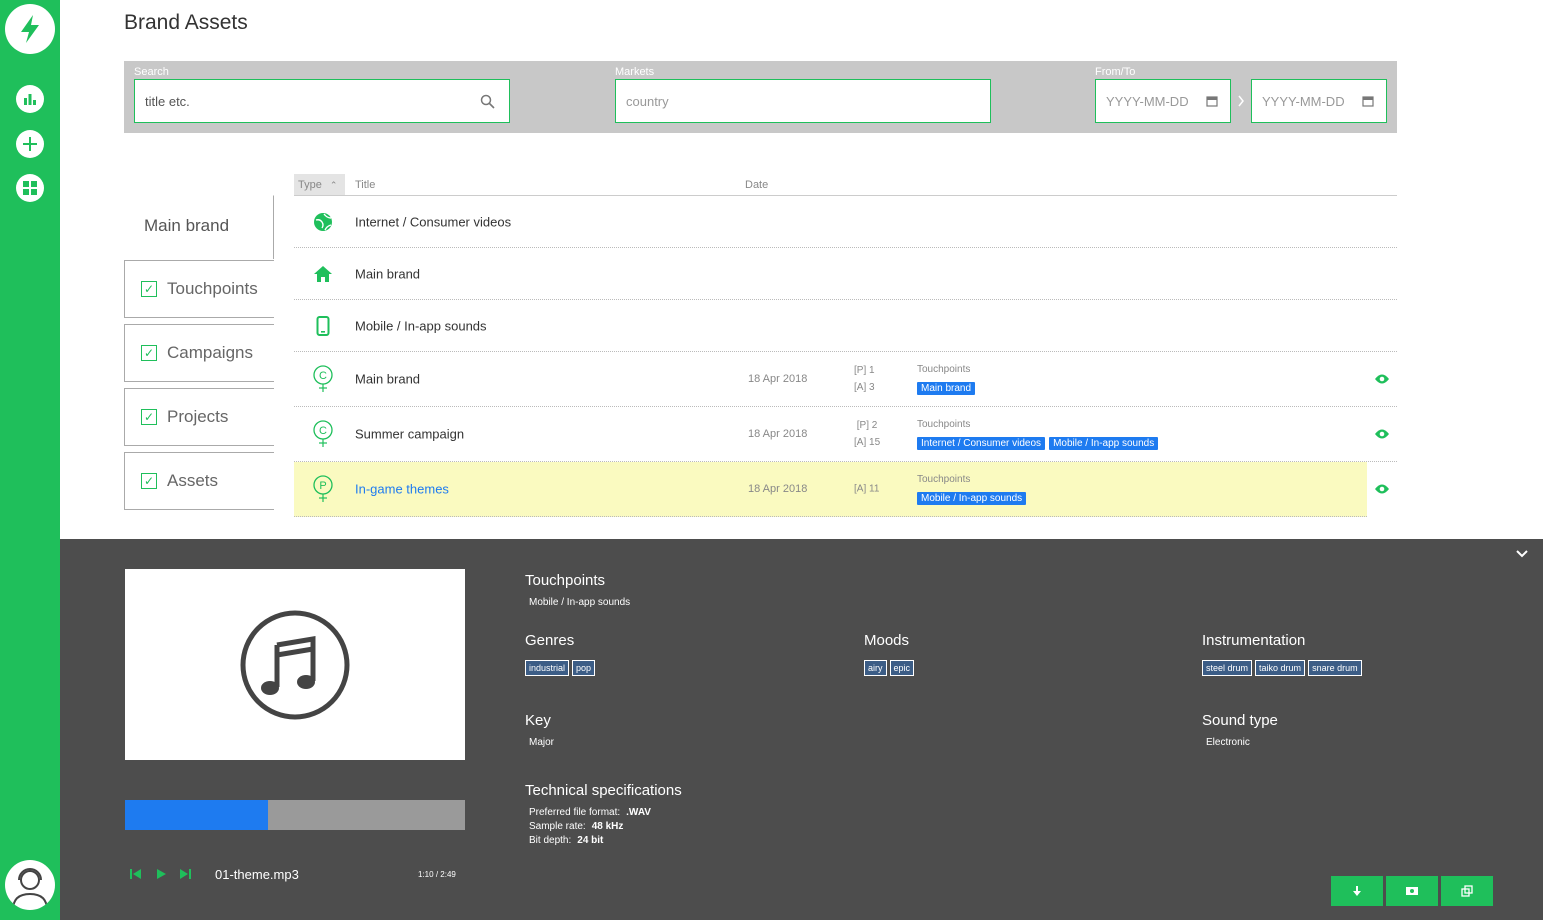 The height and width of the screenshot is (920, 1543). I want to click on column-header-type: Type ⌃, so click(319, 185).